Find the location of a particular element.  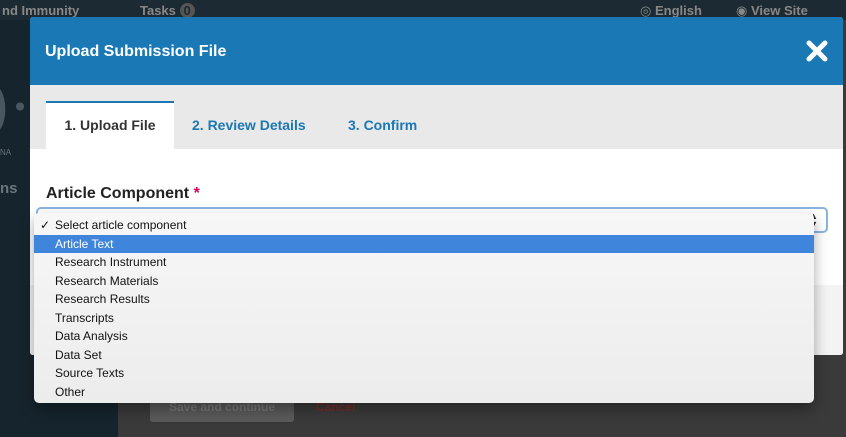

option-other: Other is located at coordinates (424, 392).